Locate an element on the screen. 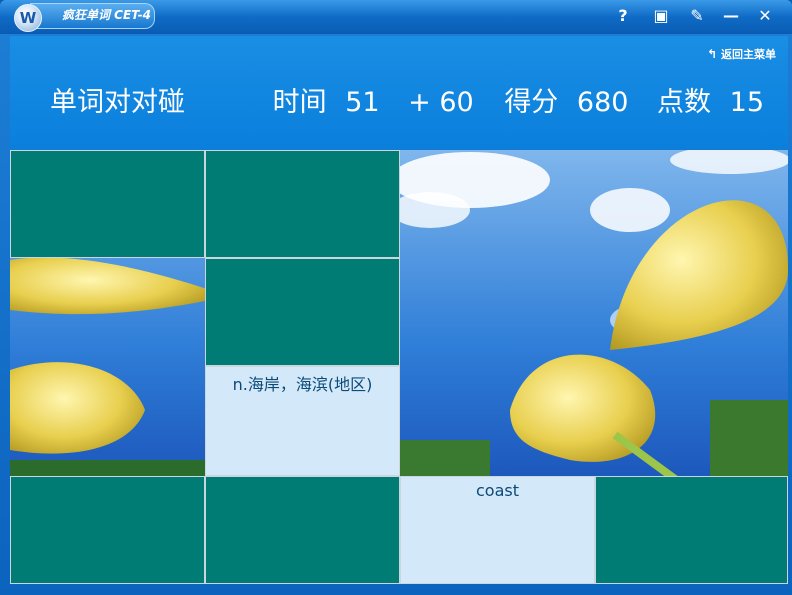  score-label: 得分 is located at coordinates (531, 102).